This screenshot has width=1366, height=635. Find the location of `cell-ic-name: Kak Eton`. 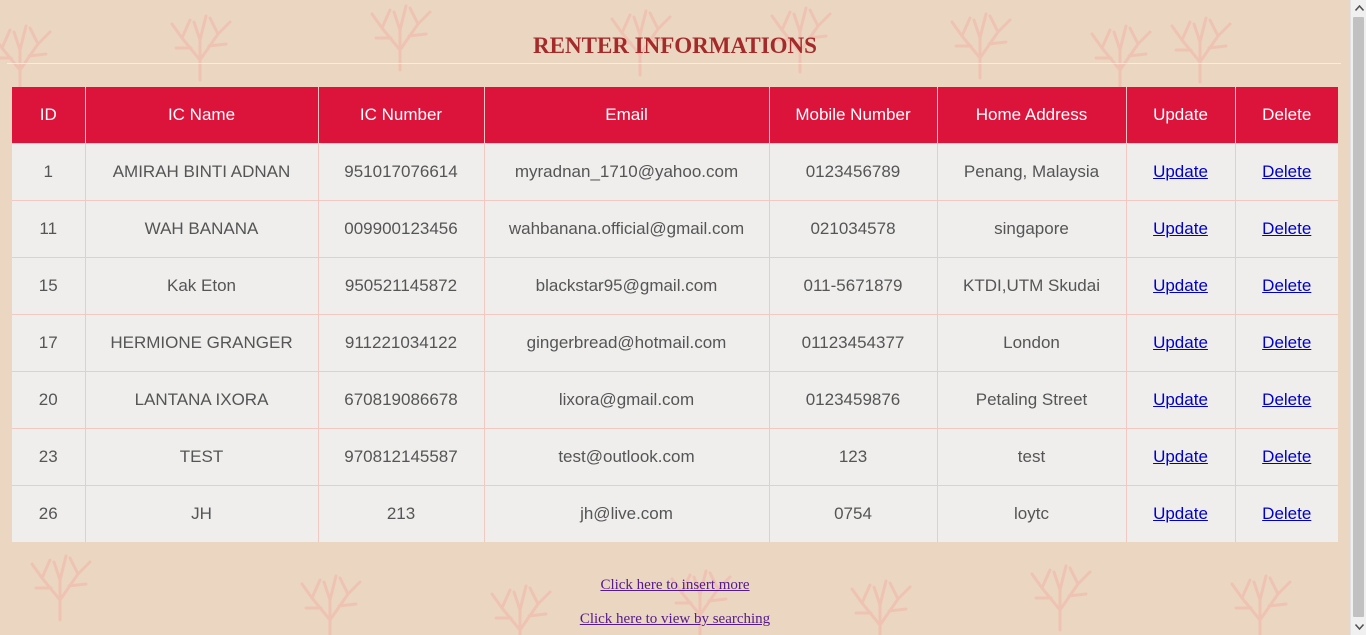

cell-ic-name: Kak Eton is located at coordinates (202, 286).